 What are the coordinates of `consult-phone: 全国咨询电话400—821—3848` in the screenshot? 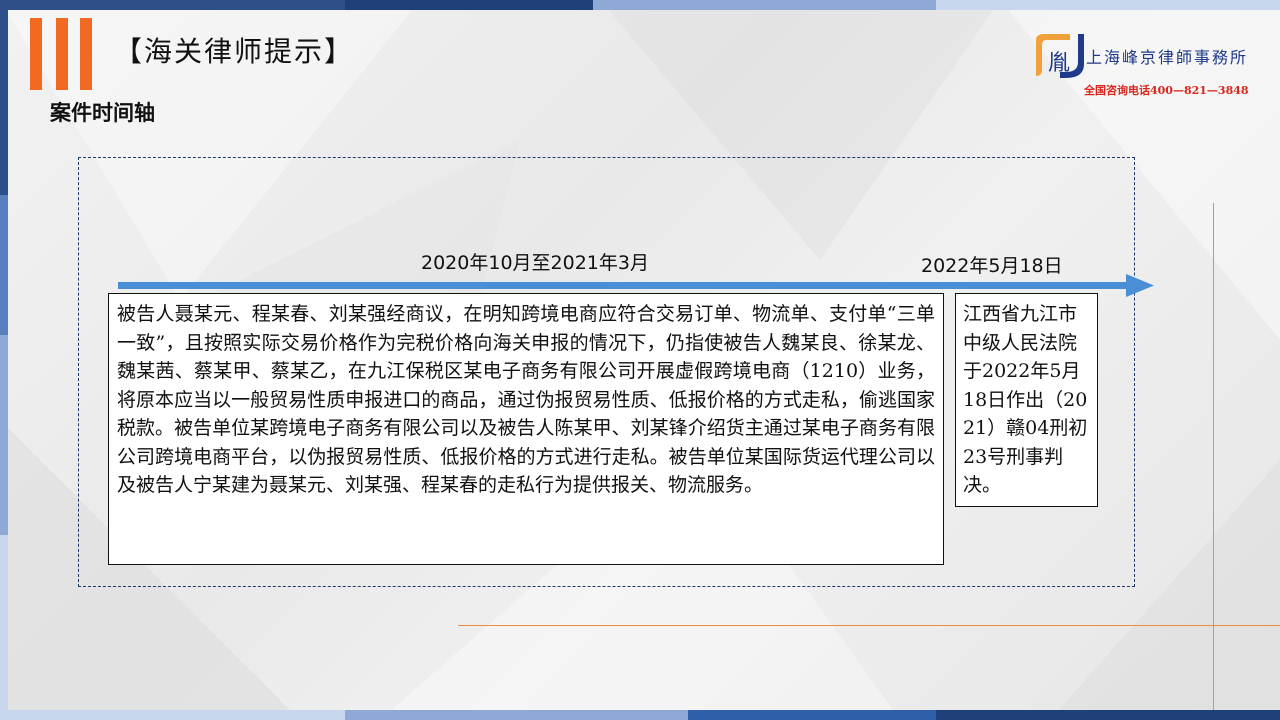 It's located at (1166, 90).